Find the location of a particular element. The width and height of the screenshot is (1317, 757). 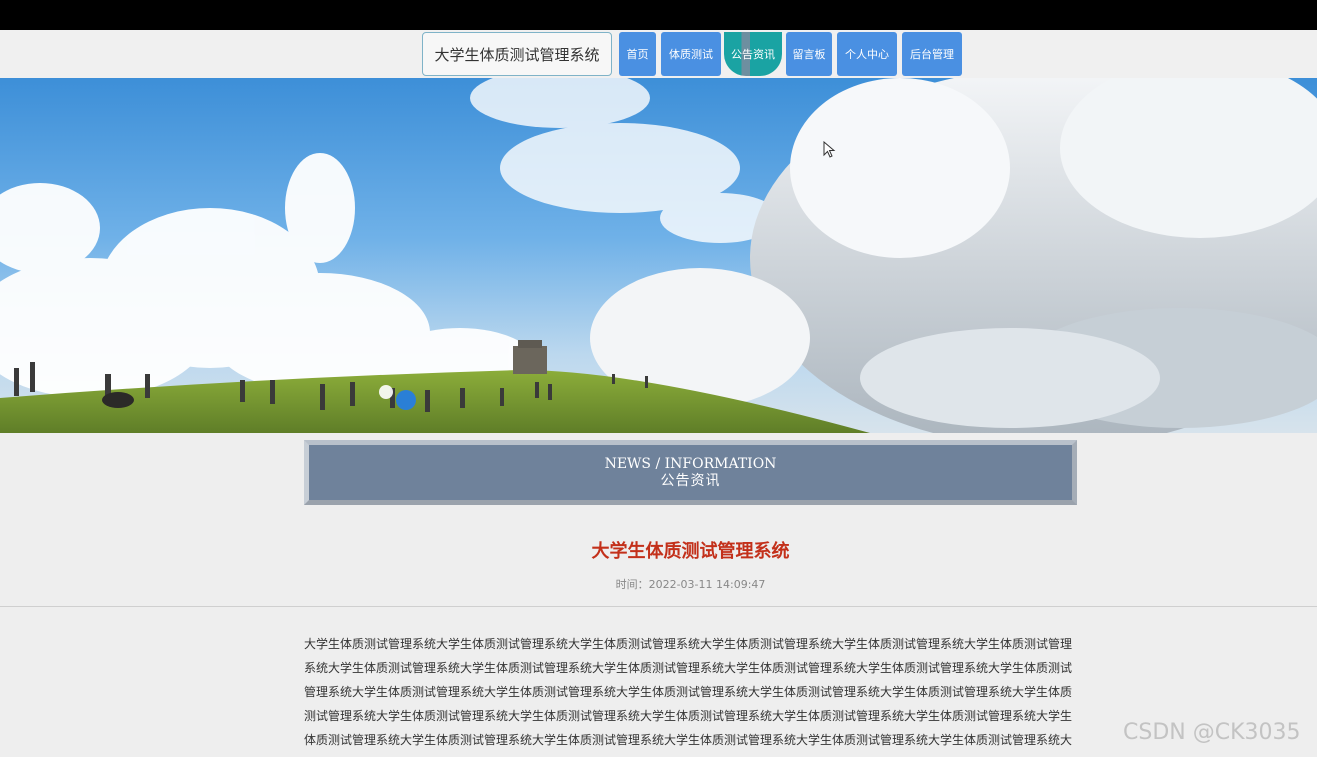

nav-admin: 后台管理 is located at coordinates (932, 54).